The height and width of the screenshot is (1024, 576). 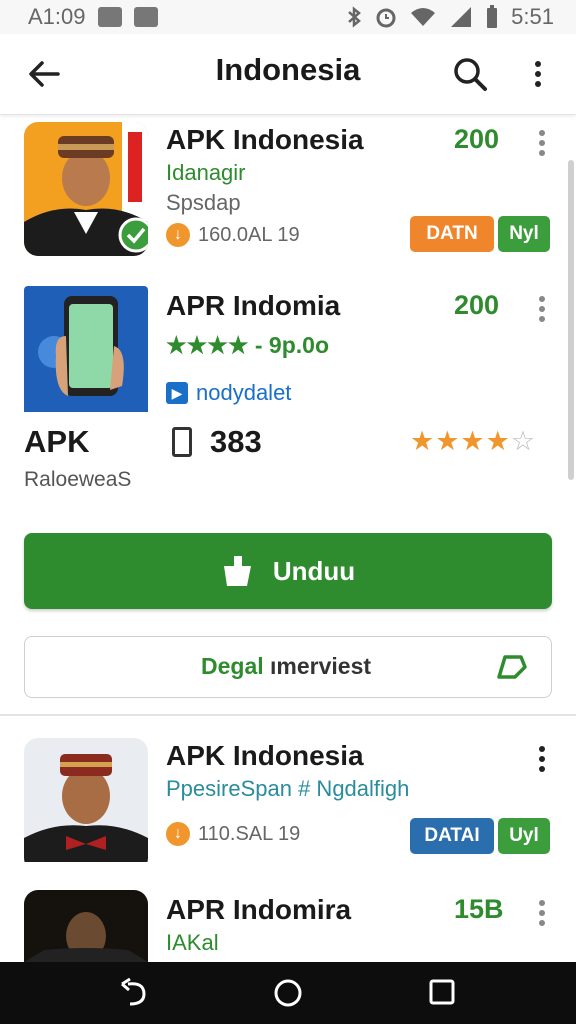 I want to click on hand-icon, so click(x=237, y=571).